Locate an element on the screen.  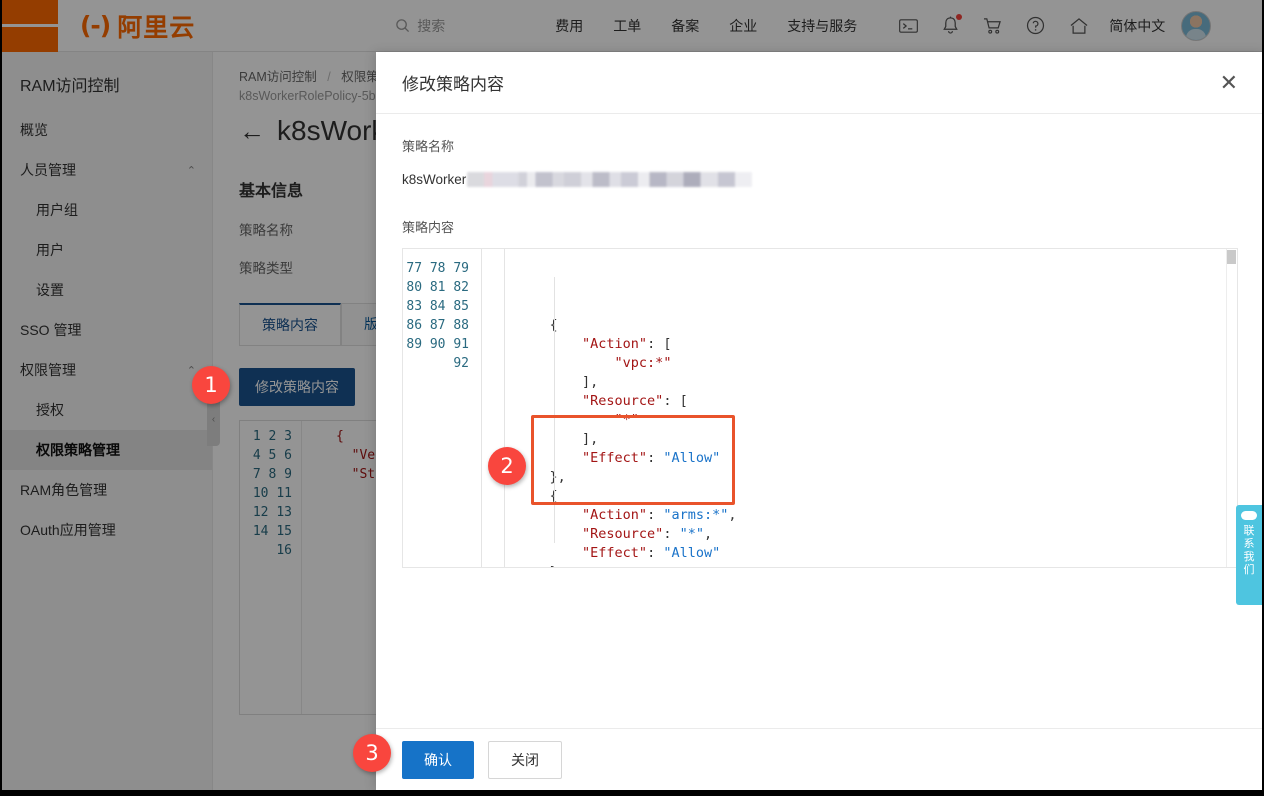
contact-us-label: 联系我们 is located at coordinates (1249, 550).